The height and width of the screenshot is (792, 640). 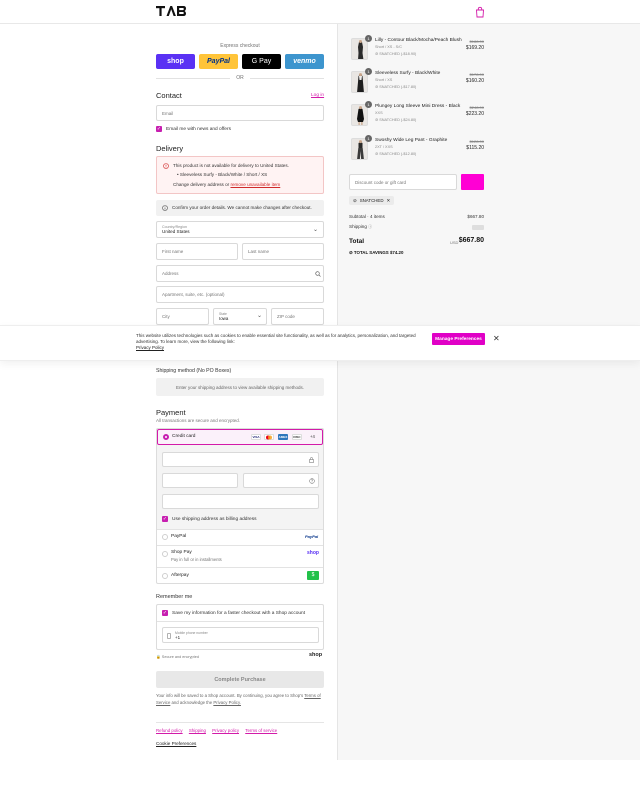 What do you see at coordinates (240, 575) in the screenshot?
I see `afterpay-option: Afterpay $` at bounding box center [240, 575].